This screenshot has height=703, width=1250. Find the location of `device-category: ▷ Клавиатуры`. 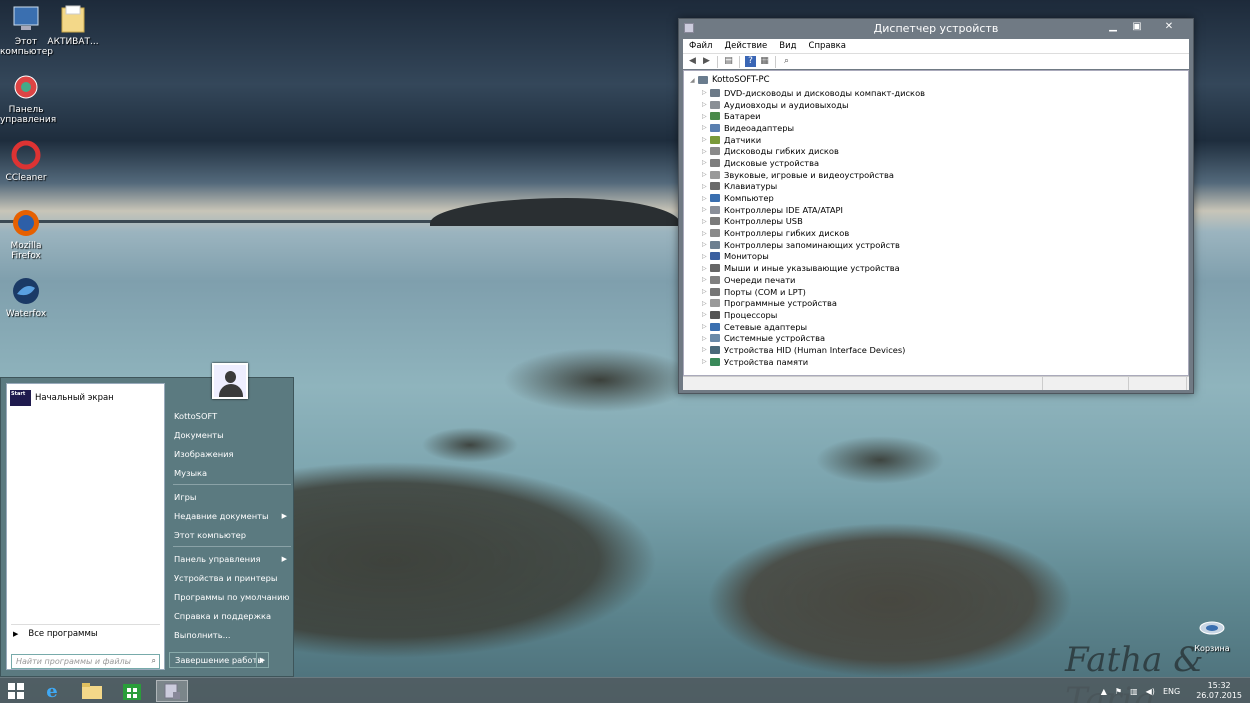

device-category: ▷ Клавиатуры is located at coordinates (813, 187).